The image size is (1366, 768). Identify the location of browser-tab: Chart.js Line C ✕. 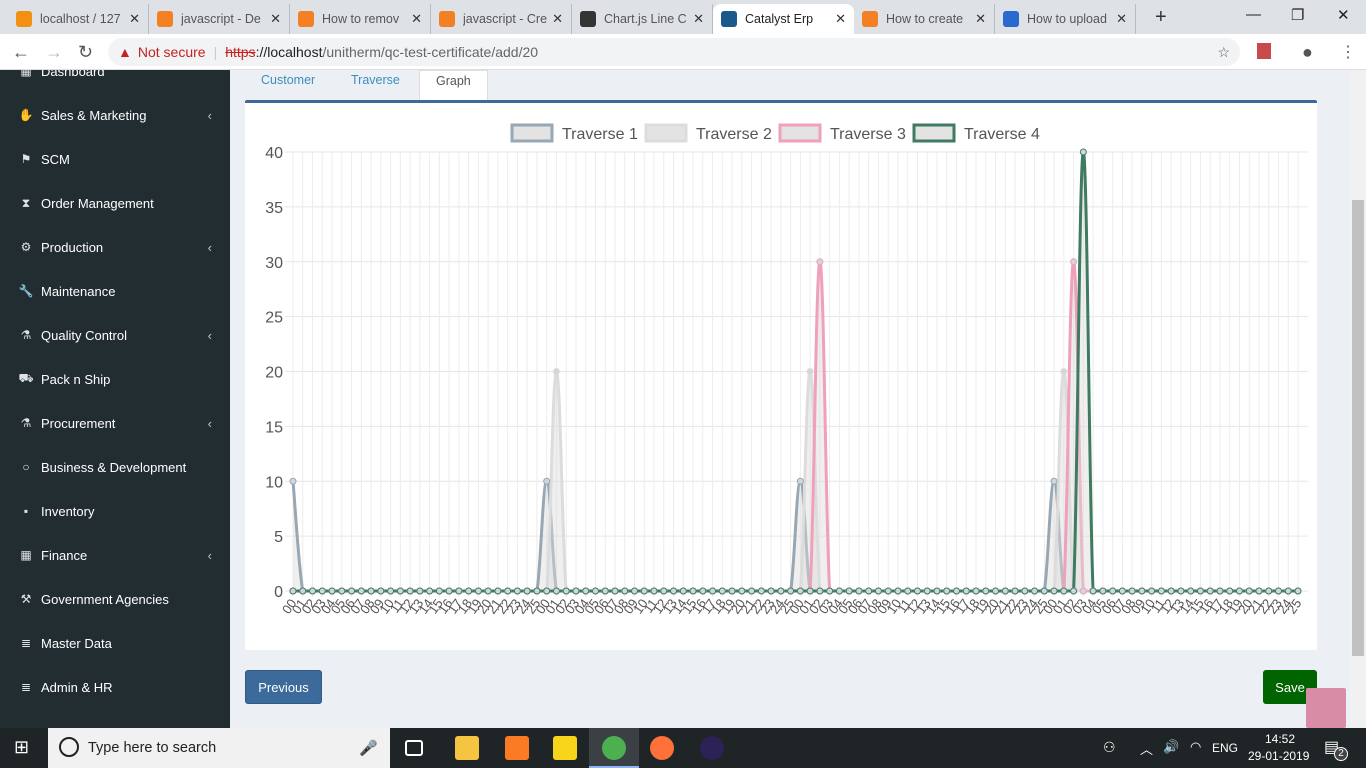
(642, 19).